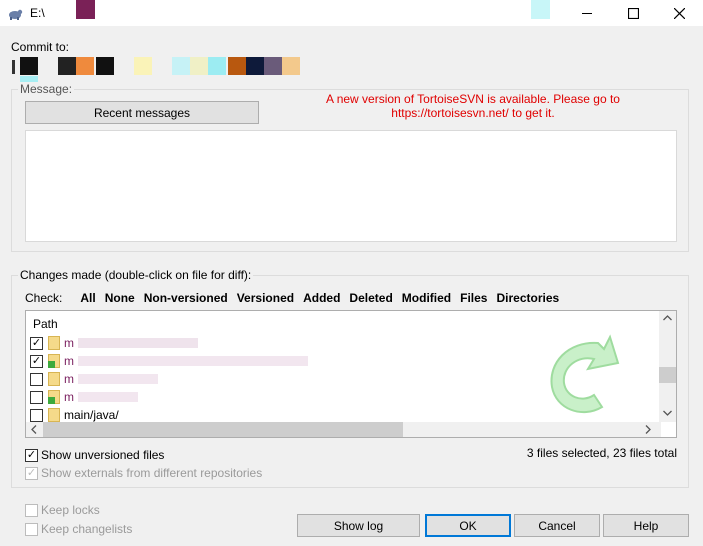 The image size is (703, 546). What do you see at coordinates (186, 298) in the screenshot?
I see `check-nonversioned-link: Non-versioned` at bounding box center [186, 298].